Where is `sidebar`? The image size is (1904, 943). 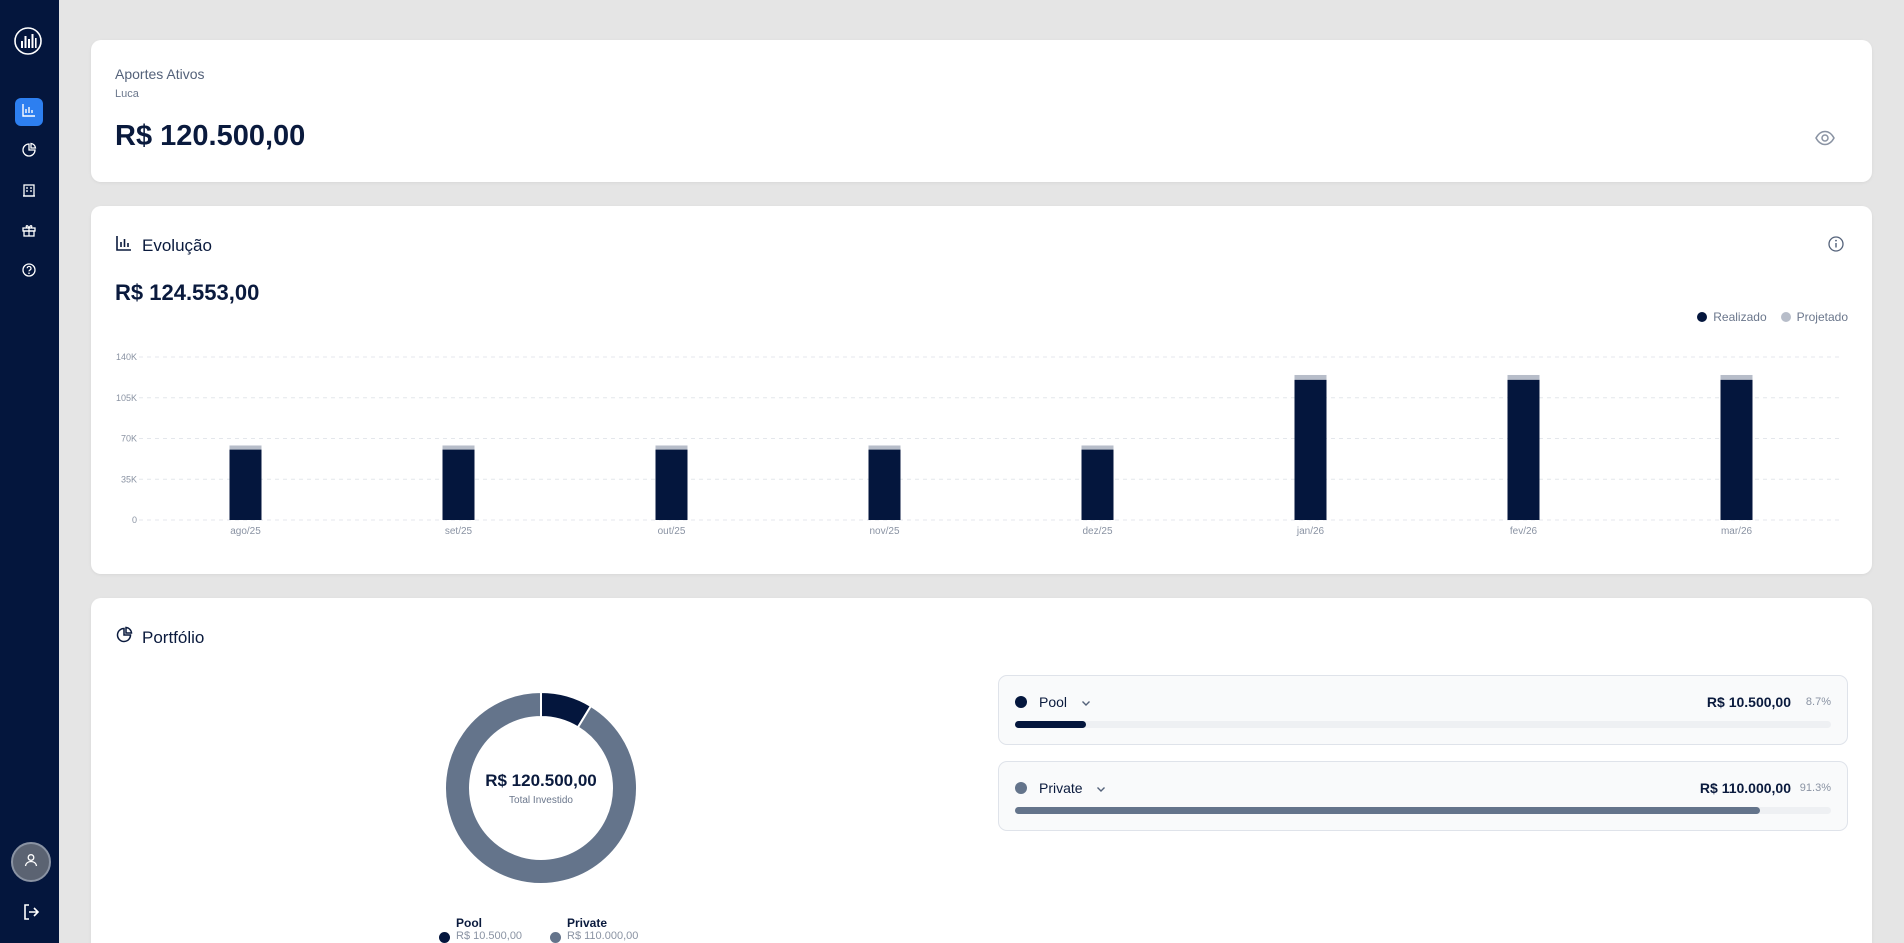 sidebar is located at coordinates (29, 471).